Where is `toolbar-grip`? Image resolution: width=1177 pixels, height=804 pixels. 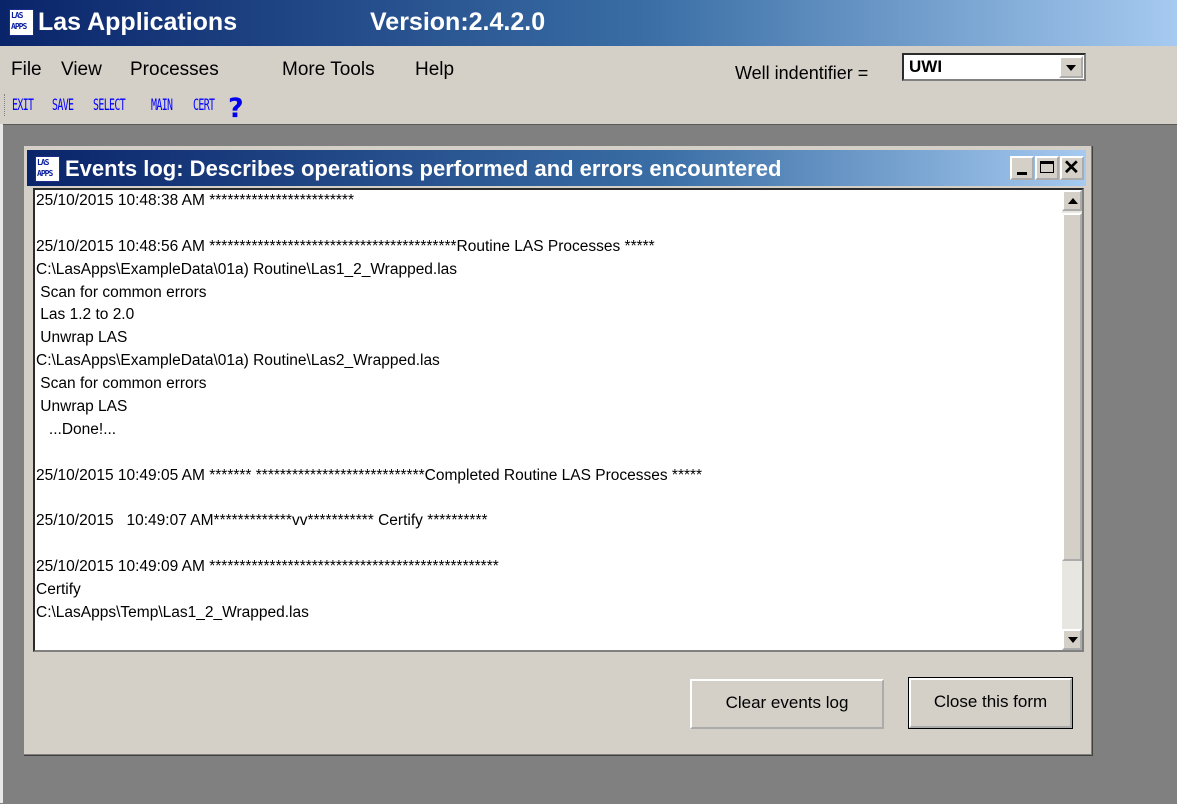
toolbar-grip is located at coordinates (6, 105).